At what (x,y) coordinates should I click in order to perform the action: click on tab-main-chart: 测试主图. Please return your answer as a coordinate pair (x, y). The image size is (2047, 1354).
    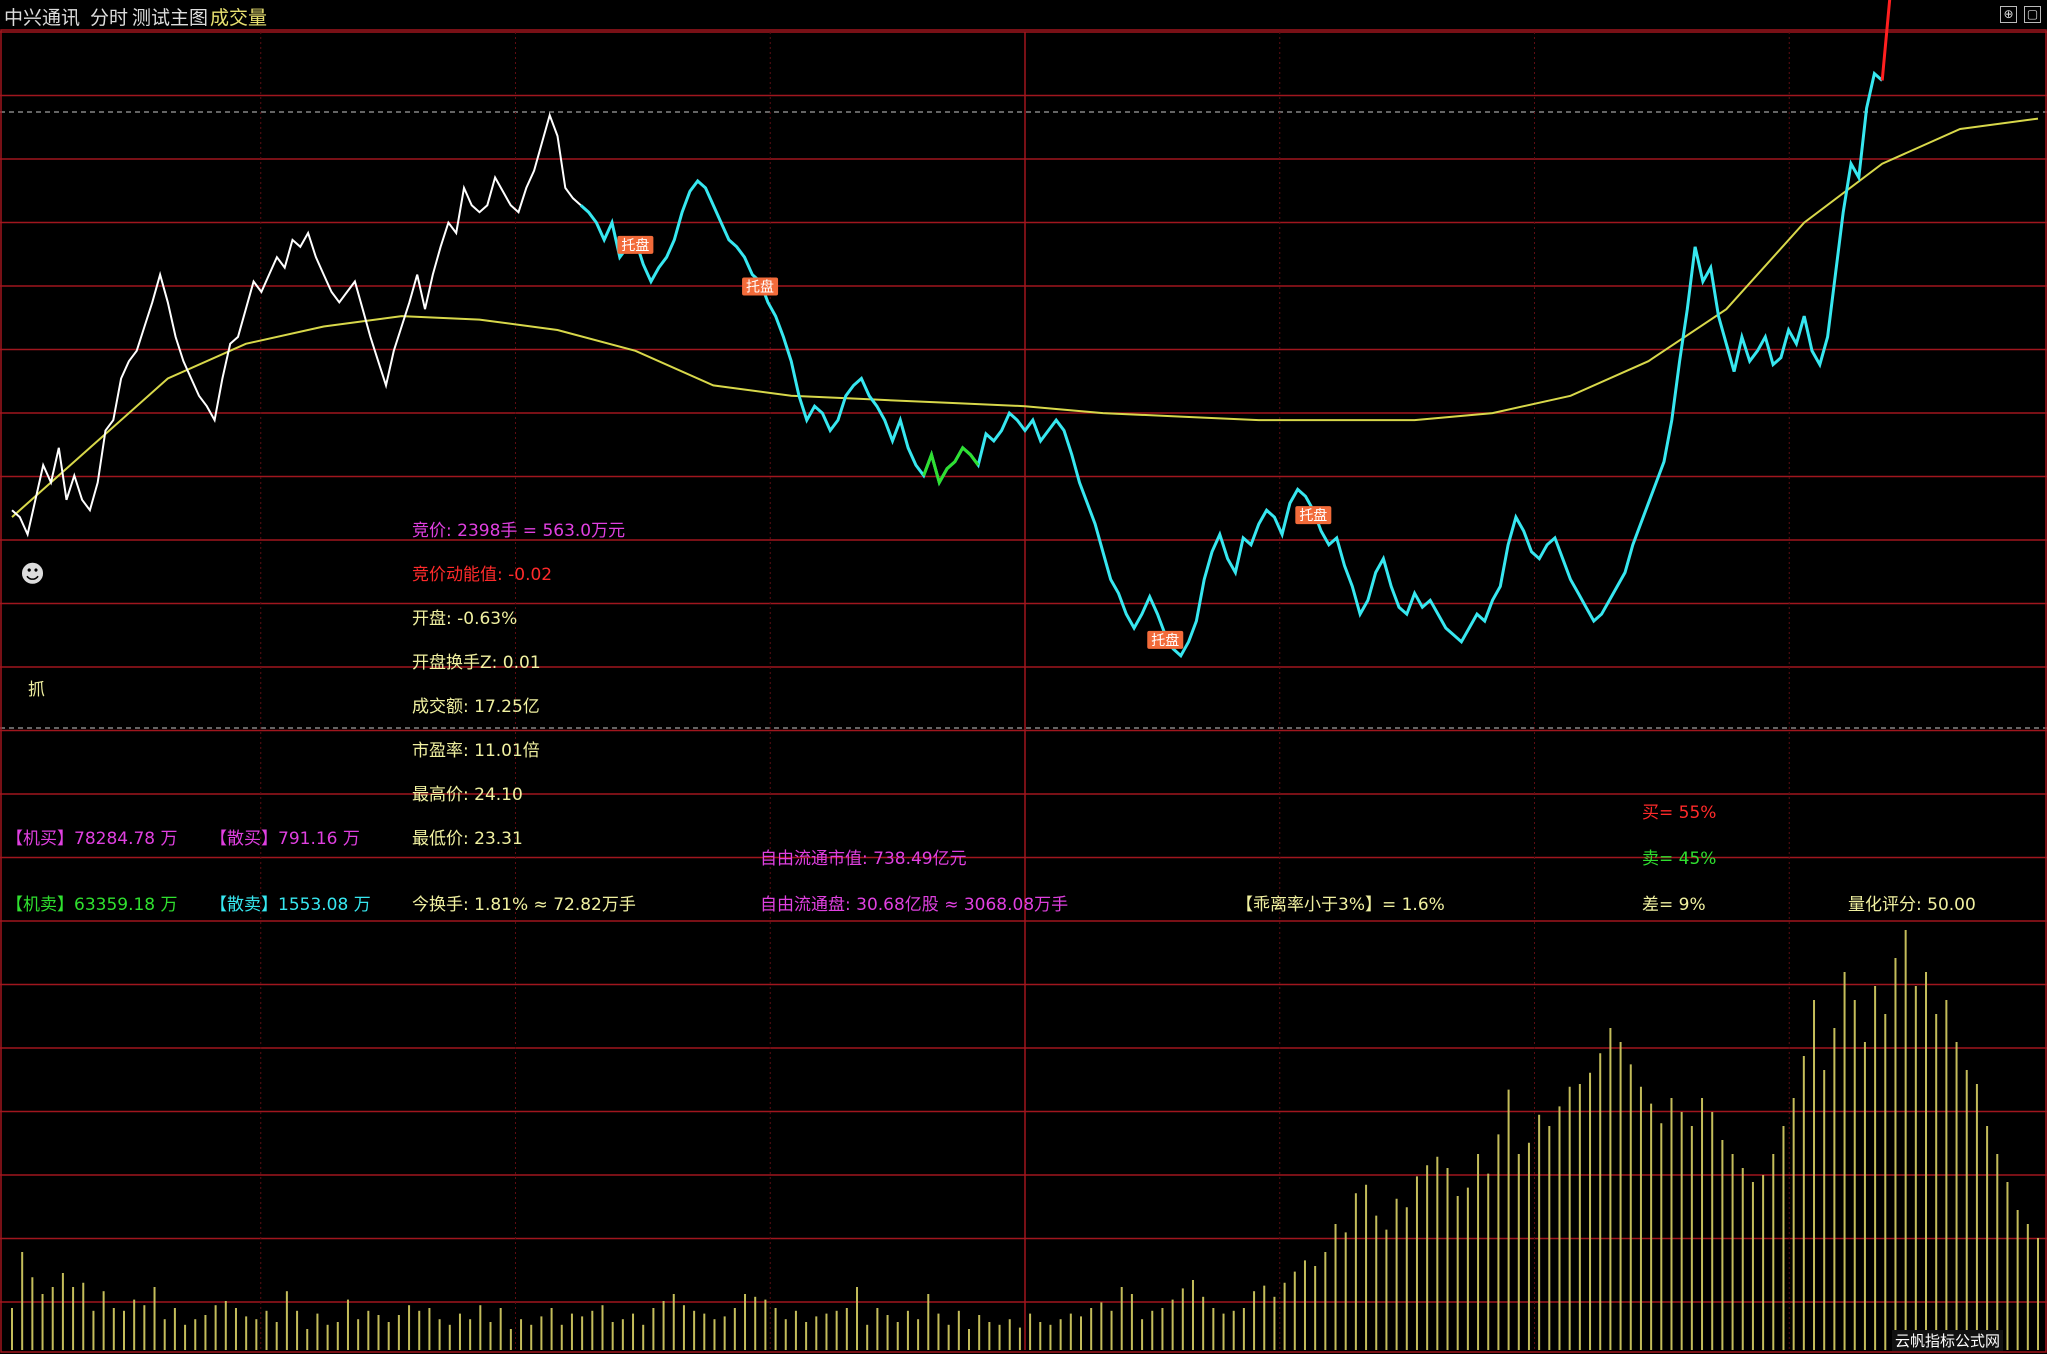
    Looking at the image, I should click on (170, 16).